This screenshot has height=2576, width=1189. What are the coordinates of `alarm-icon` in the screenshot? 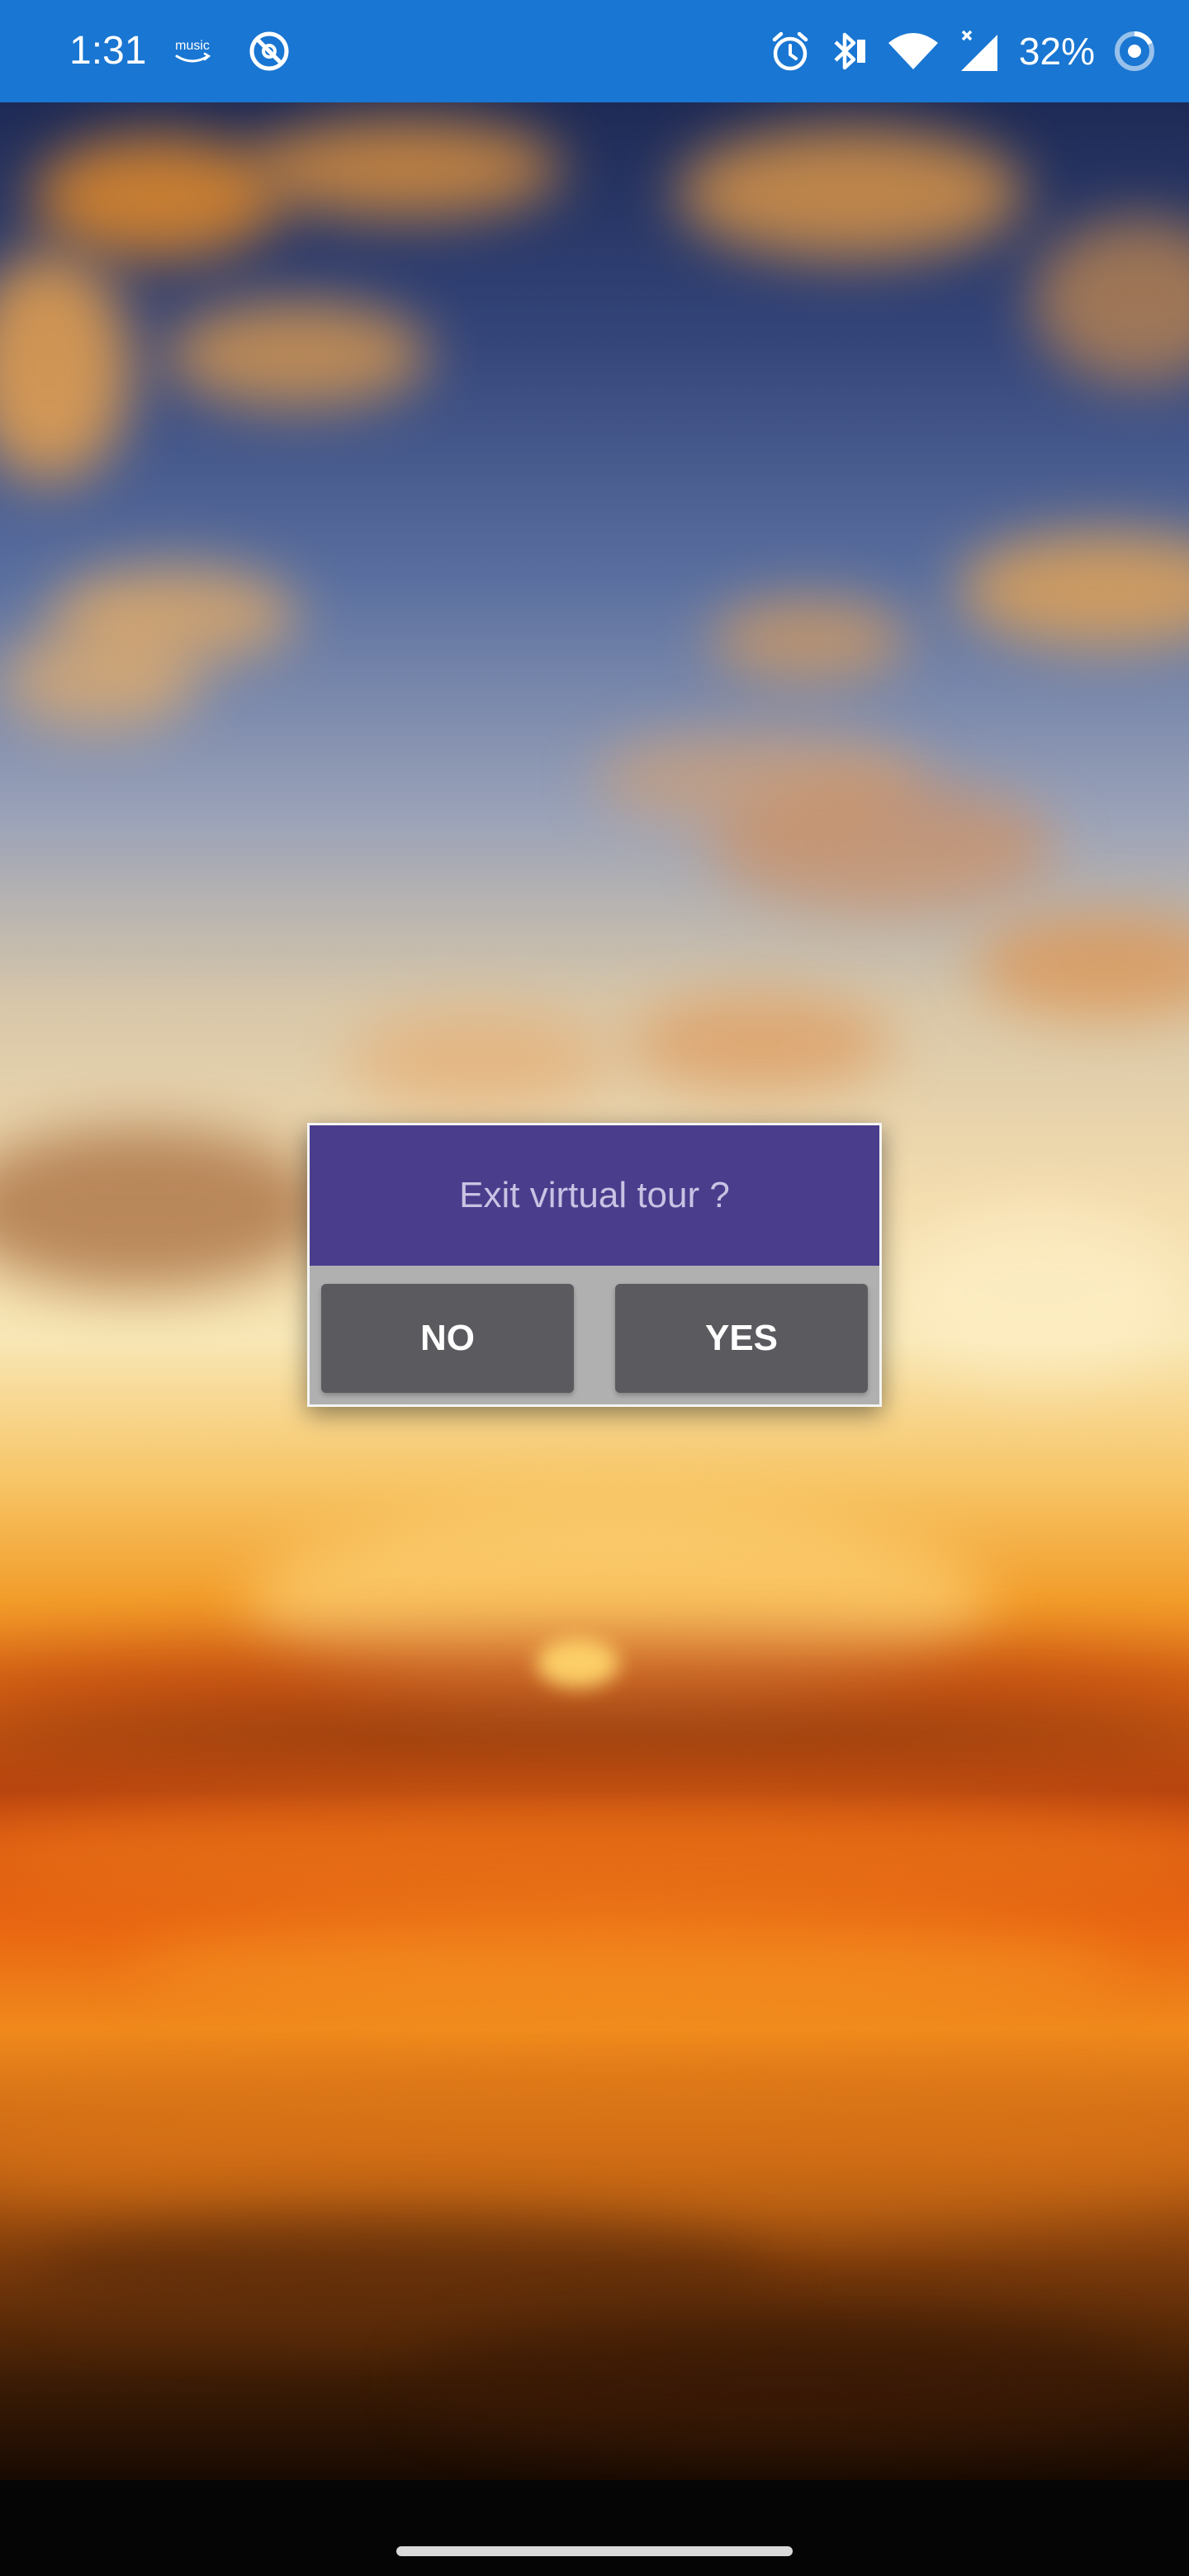 It's located at (790, 51).